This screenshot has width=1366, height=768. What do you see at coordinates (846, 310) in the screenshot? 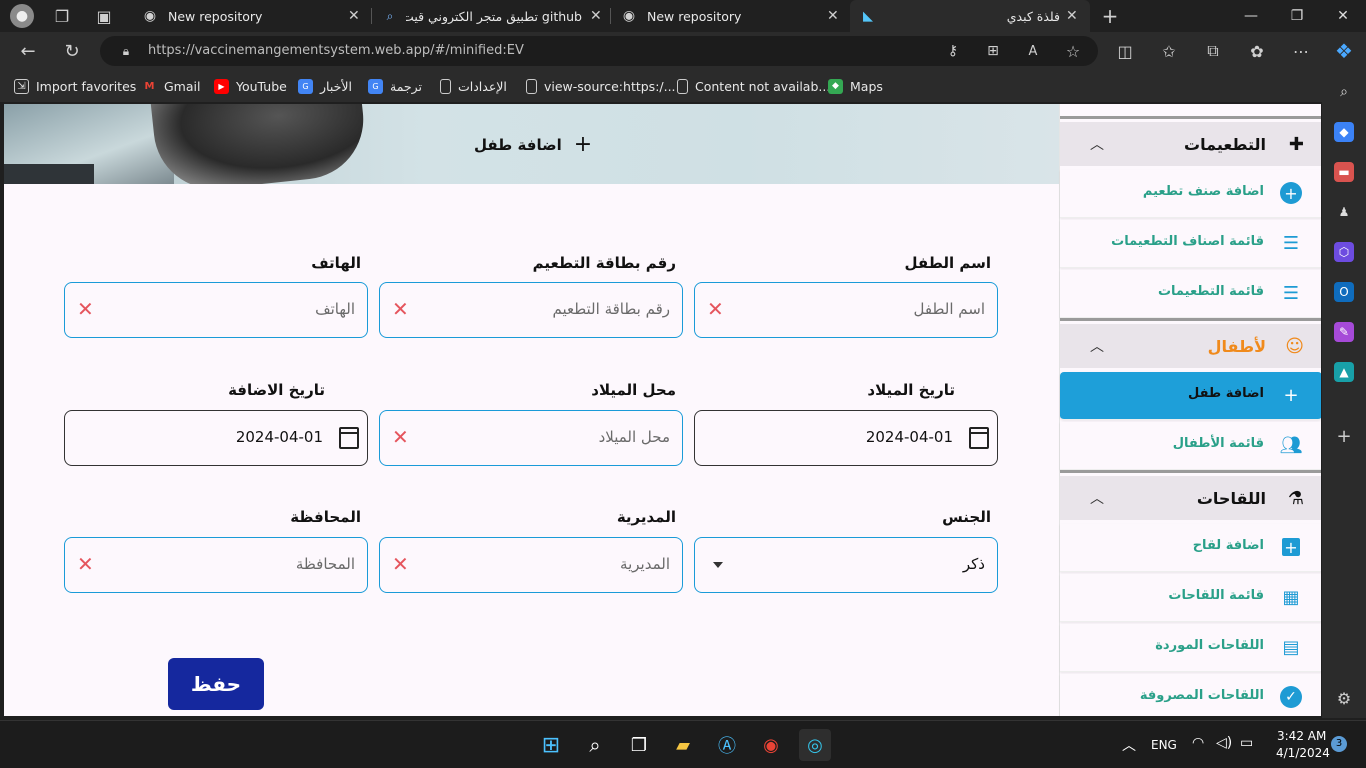
I see `child-name-field: اسم الطفل ✕` at bounding box center [846, 310].